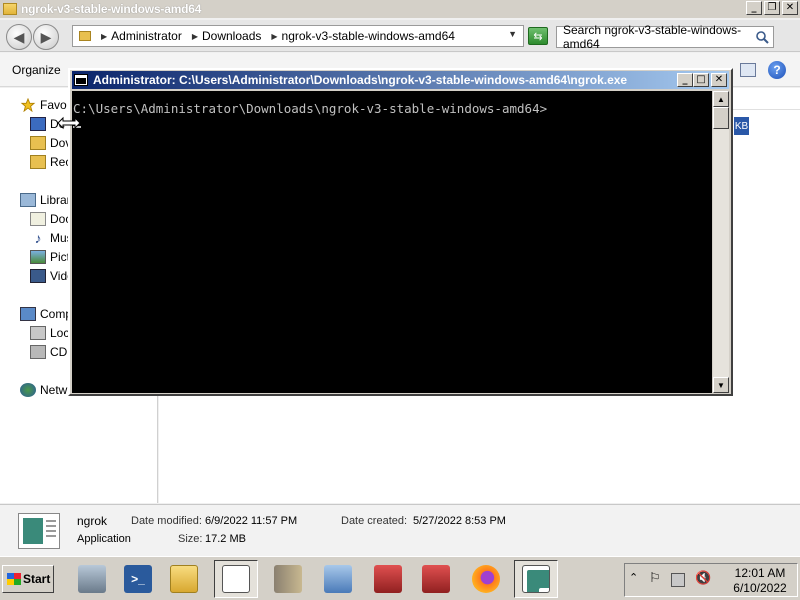 The width and height of the screenshot is (800, 600). I want to click on console-icon, so click(81, 80).